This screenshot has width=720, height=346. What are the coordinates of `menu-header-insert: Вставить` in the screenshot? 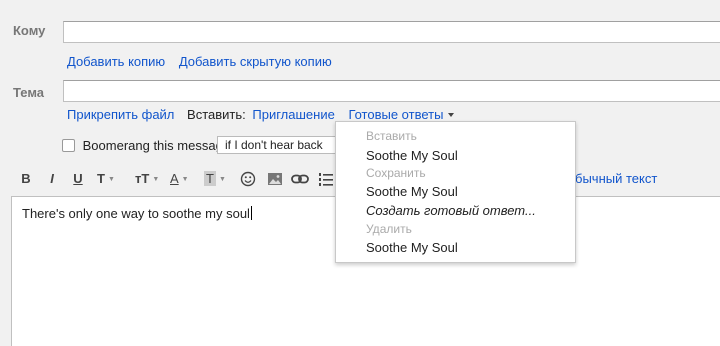 It's located at (391, 136).